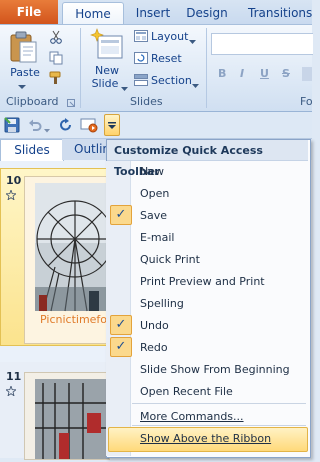 This screenshot has height=462, width=320. Describe the element at coordinates (107, 45) in the screenshot. I see `new-slide-icon` at that location.